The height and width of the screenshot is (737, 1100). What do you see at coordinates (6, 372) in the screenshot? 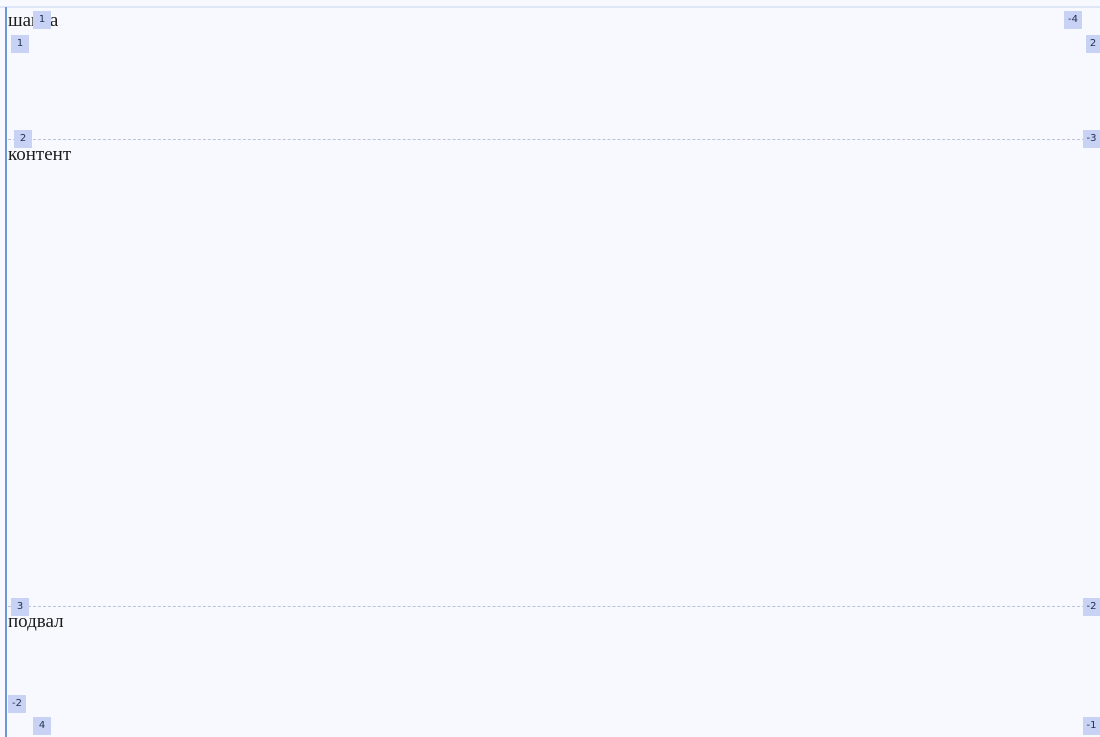
I see `grid-left-edge` at bounding box center [6, 372].